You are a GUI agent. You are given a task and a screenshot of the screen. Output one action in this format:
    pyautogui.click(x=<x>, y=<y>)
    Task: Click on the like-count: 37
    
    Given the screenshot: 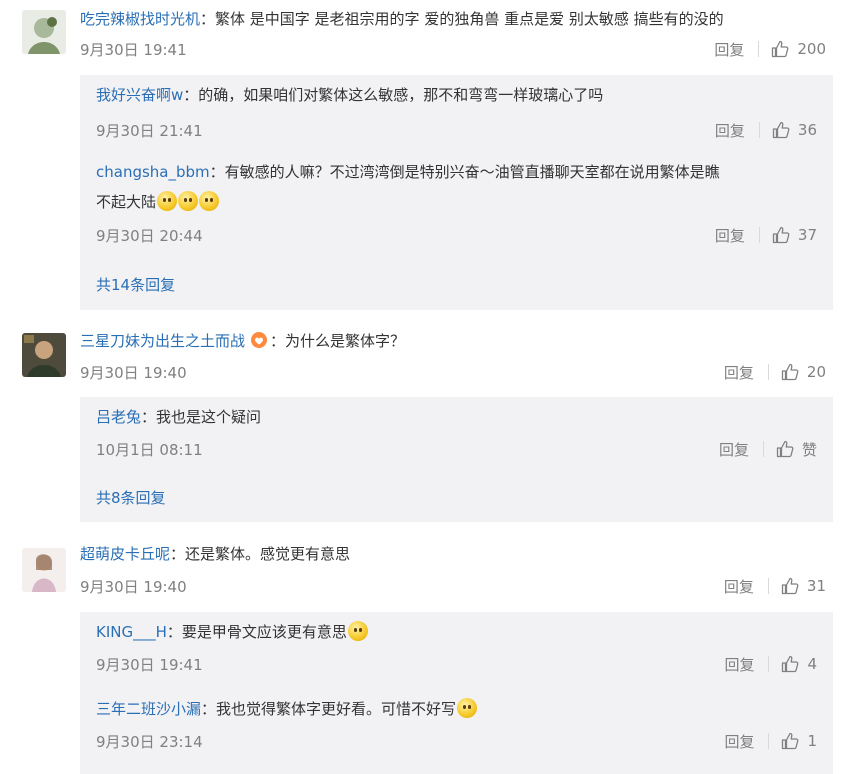 What is the action you would take?
    pyautogui.click(x=807, y=235)
    